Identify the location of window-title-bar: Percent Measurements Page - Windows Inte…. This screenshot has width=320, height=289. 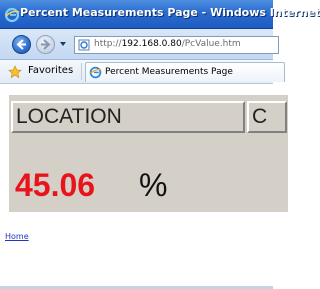
(160, 14).